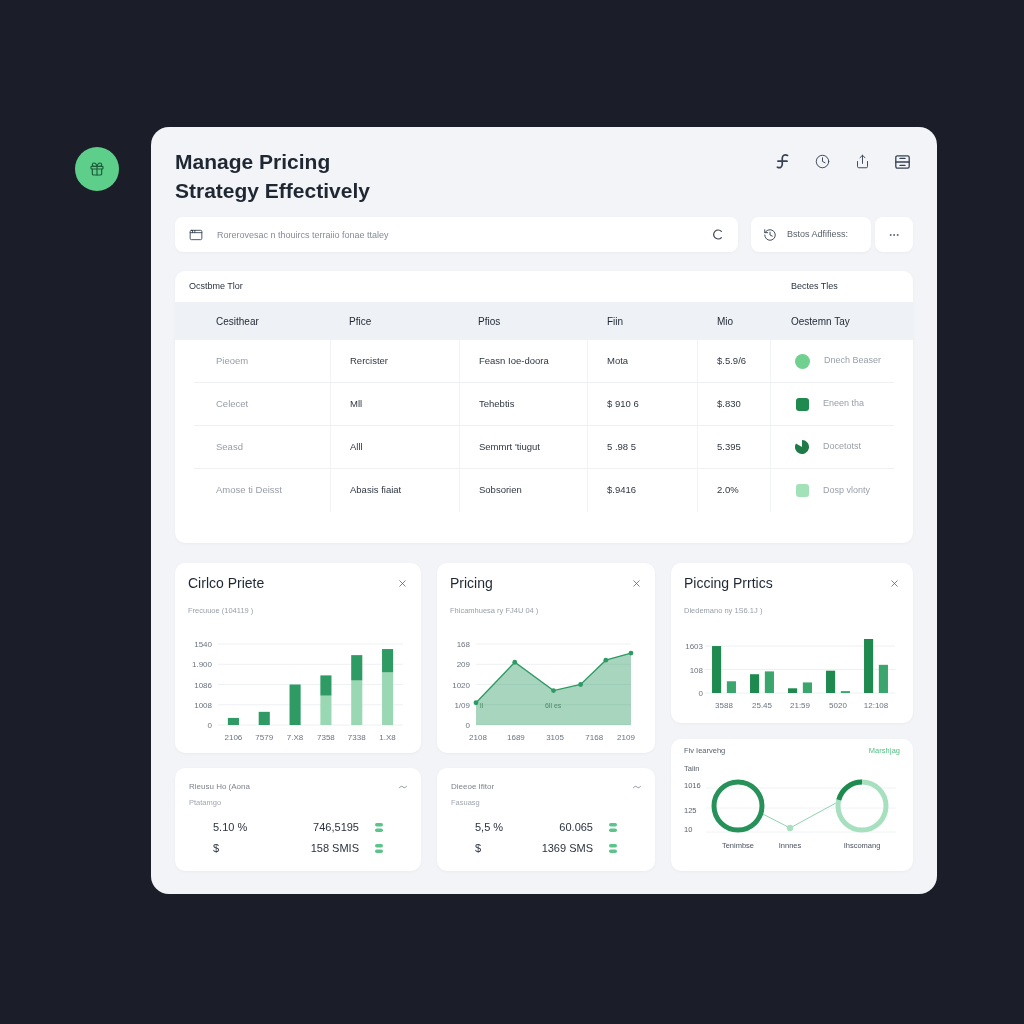 This screenshot has width=1024, height=1024. I want to click on table-cell-text: Semmrt 'tiugut, so click(509, 446).